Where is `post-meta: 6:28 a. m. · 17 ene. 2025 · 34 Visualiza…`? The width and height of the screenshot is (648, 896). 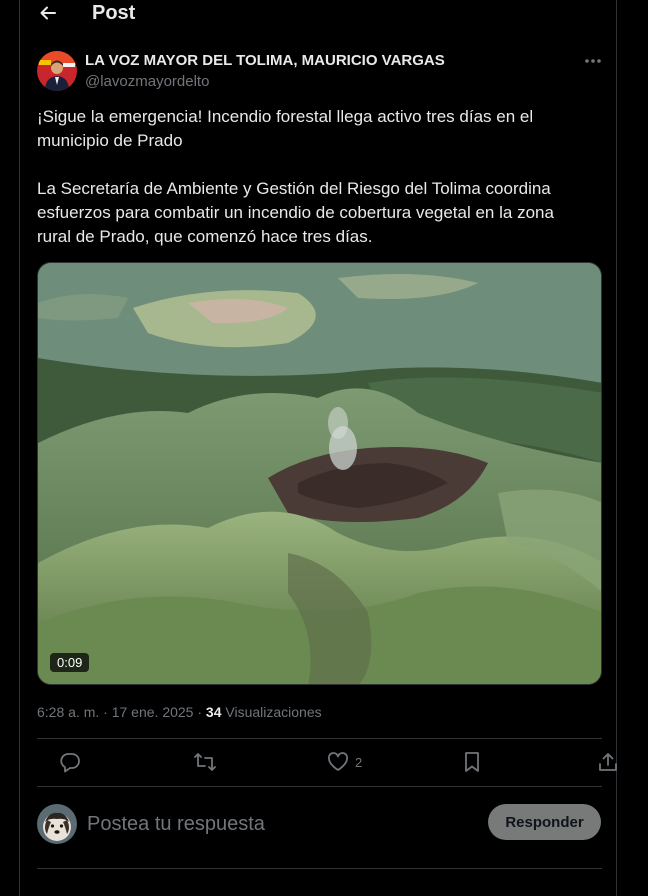 post-meta: 6:28 a. m. · 17 ene. 2025 · 34 Visualiza… is located at coordinates (179, 712).